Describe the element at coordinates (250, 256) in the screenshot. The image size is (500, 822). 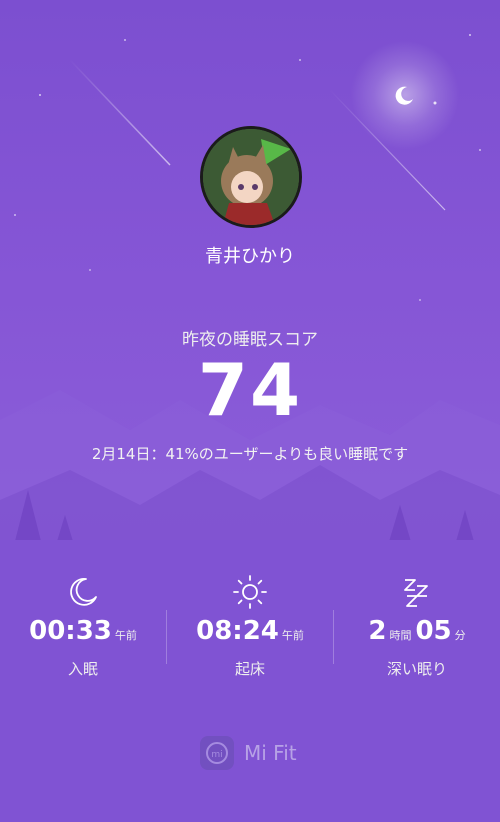
I see `user-name: 青井ひかり` at that location.